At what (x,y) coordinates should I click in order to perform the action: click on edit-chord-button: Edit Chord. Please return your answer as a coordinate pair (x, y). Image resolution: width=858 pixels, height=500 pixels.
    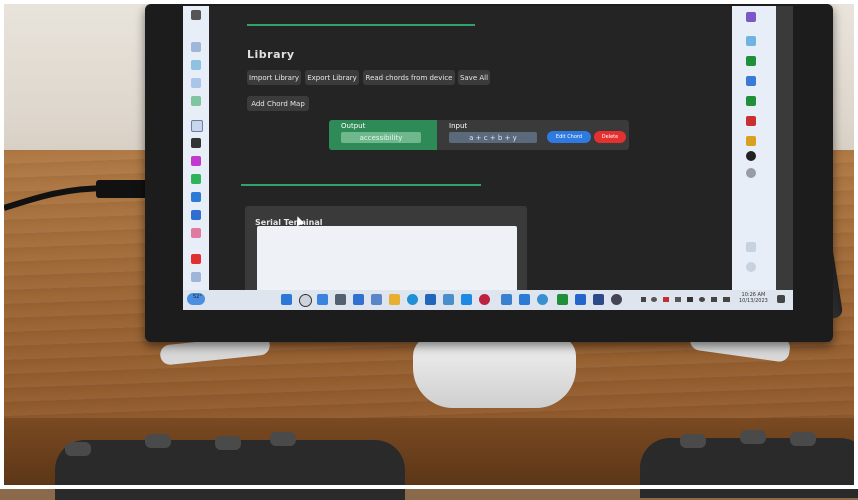
    Looking at the image, I should click on (569, 137).